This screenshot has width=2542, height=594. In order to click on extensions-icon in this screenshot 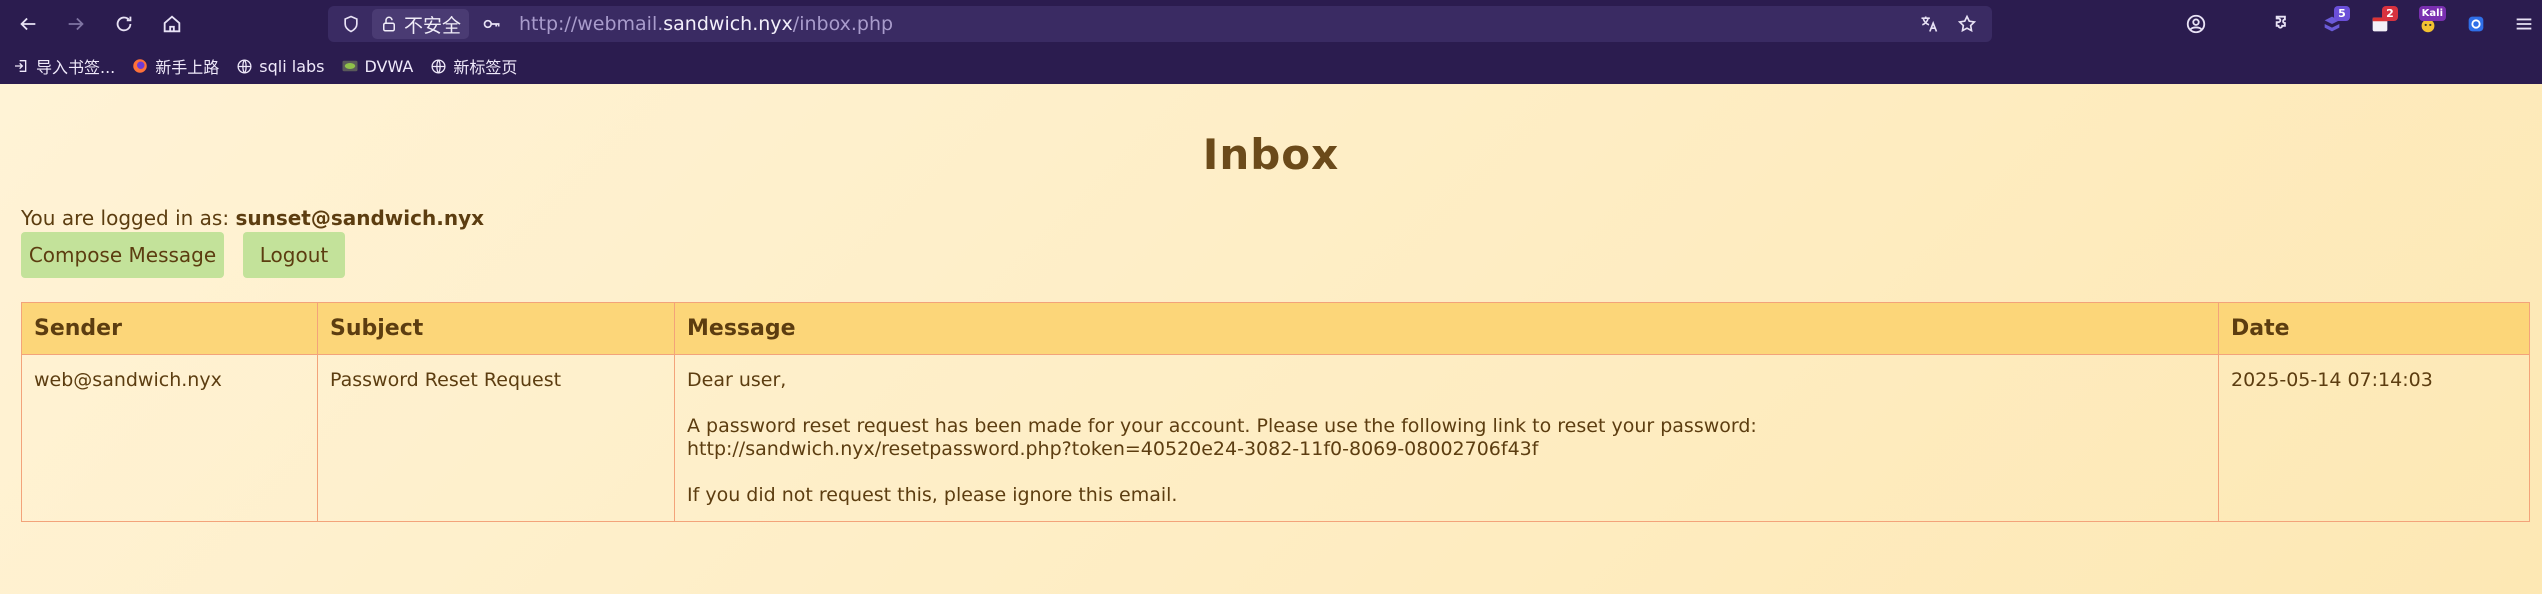, I will do `click(2284, 24)`.